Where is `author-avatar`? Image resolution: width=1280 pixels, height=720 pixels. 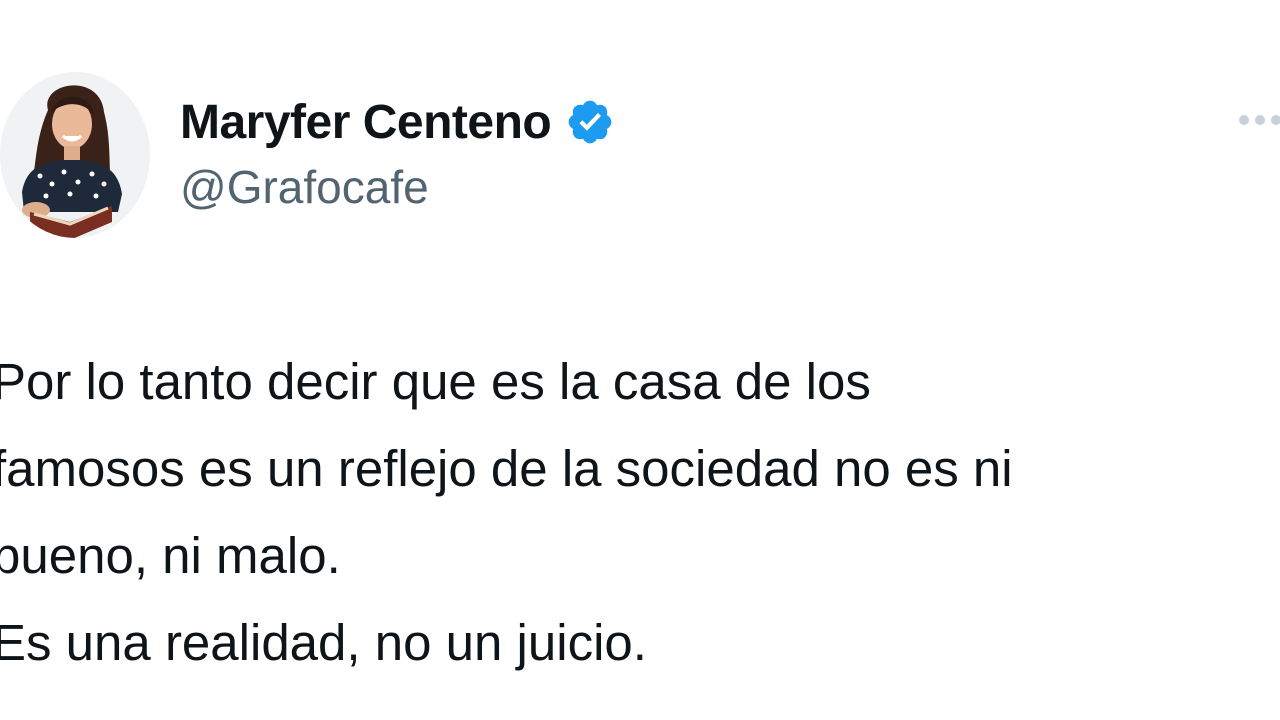 author-avatar is located at coordinates (75, 155).